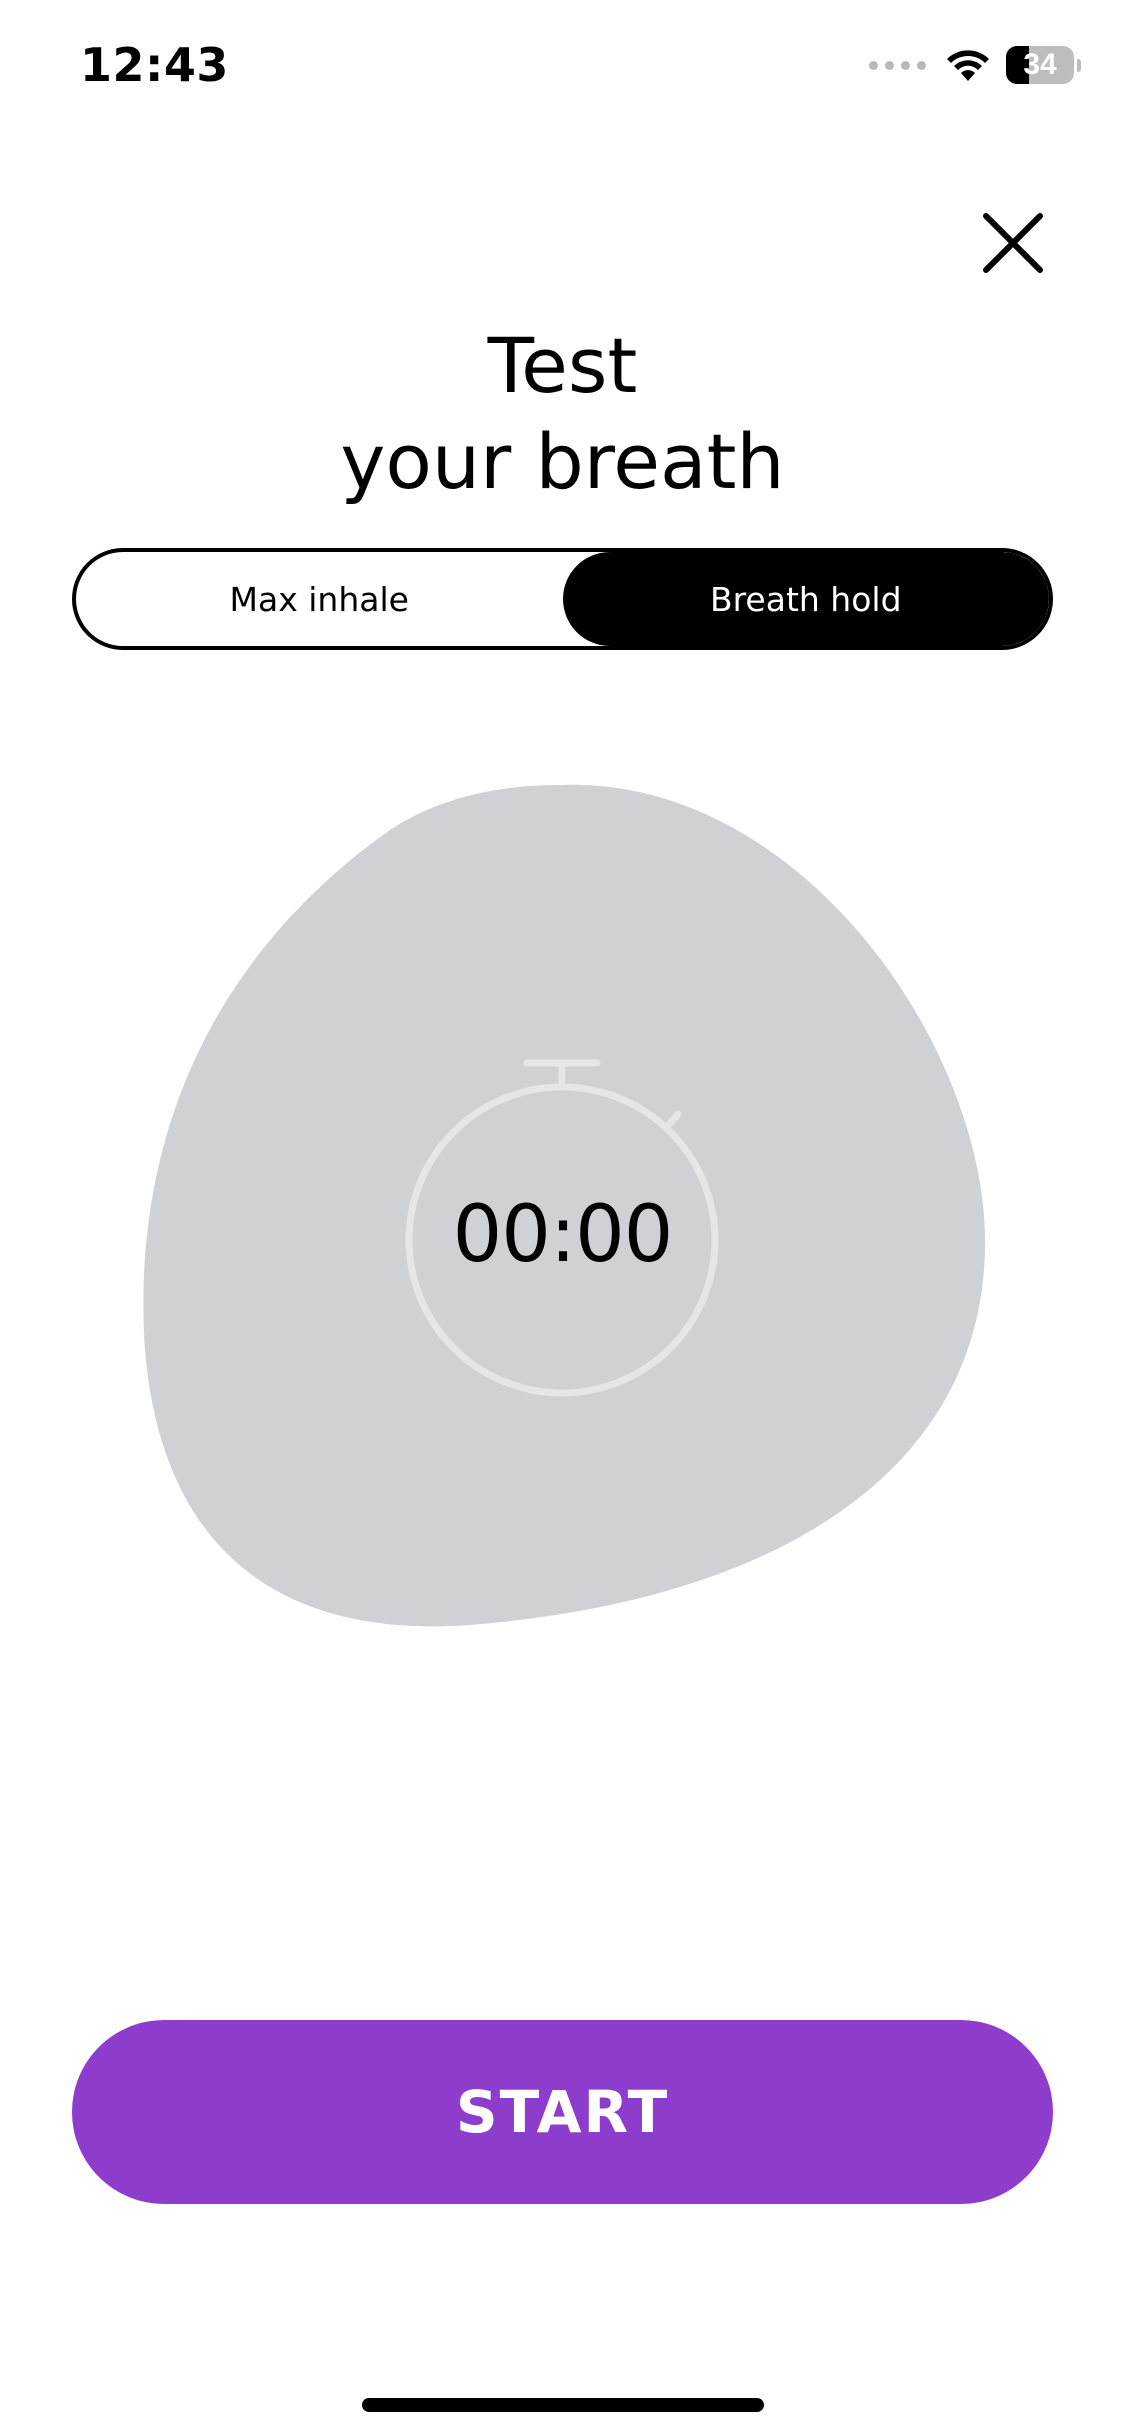 This screenshot has width=1125, height=2436. I want to click on battery-icon: 34, so click(1040, 65).